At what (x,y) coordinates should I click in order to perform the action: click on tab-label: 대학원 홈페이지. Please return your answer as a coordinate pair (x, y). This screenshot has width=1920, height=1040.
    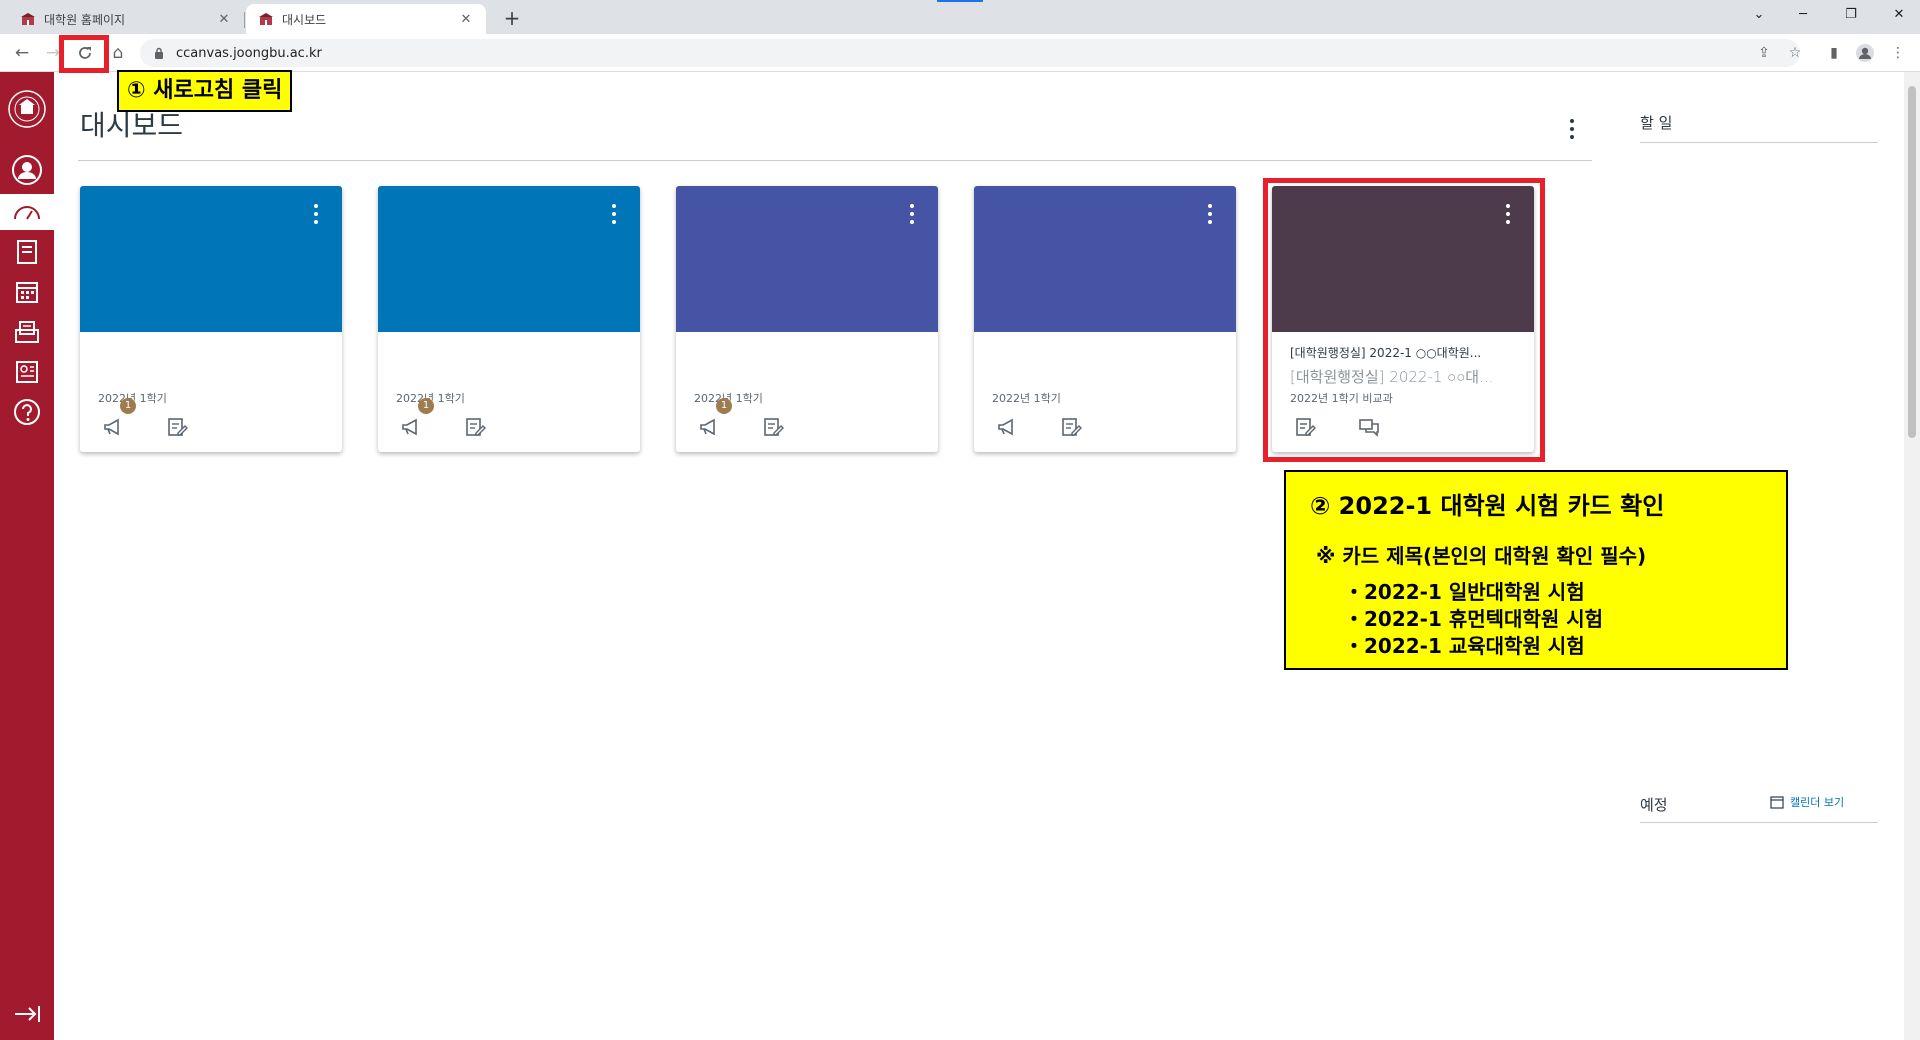
    Looking at the image, I should click on (85, 19).